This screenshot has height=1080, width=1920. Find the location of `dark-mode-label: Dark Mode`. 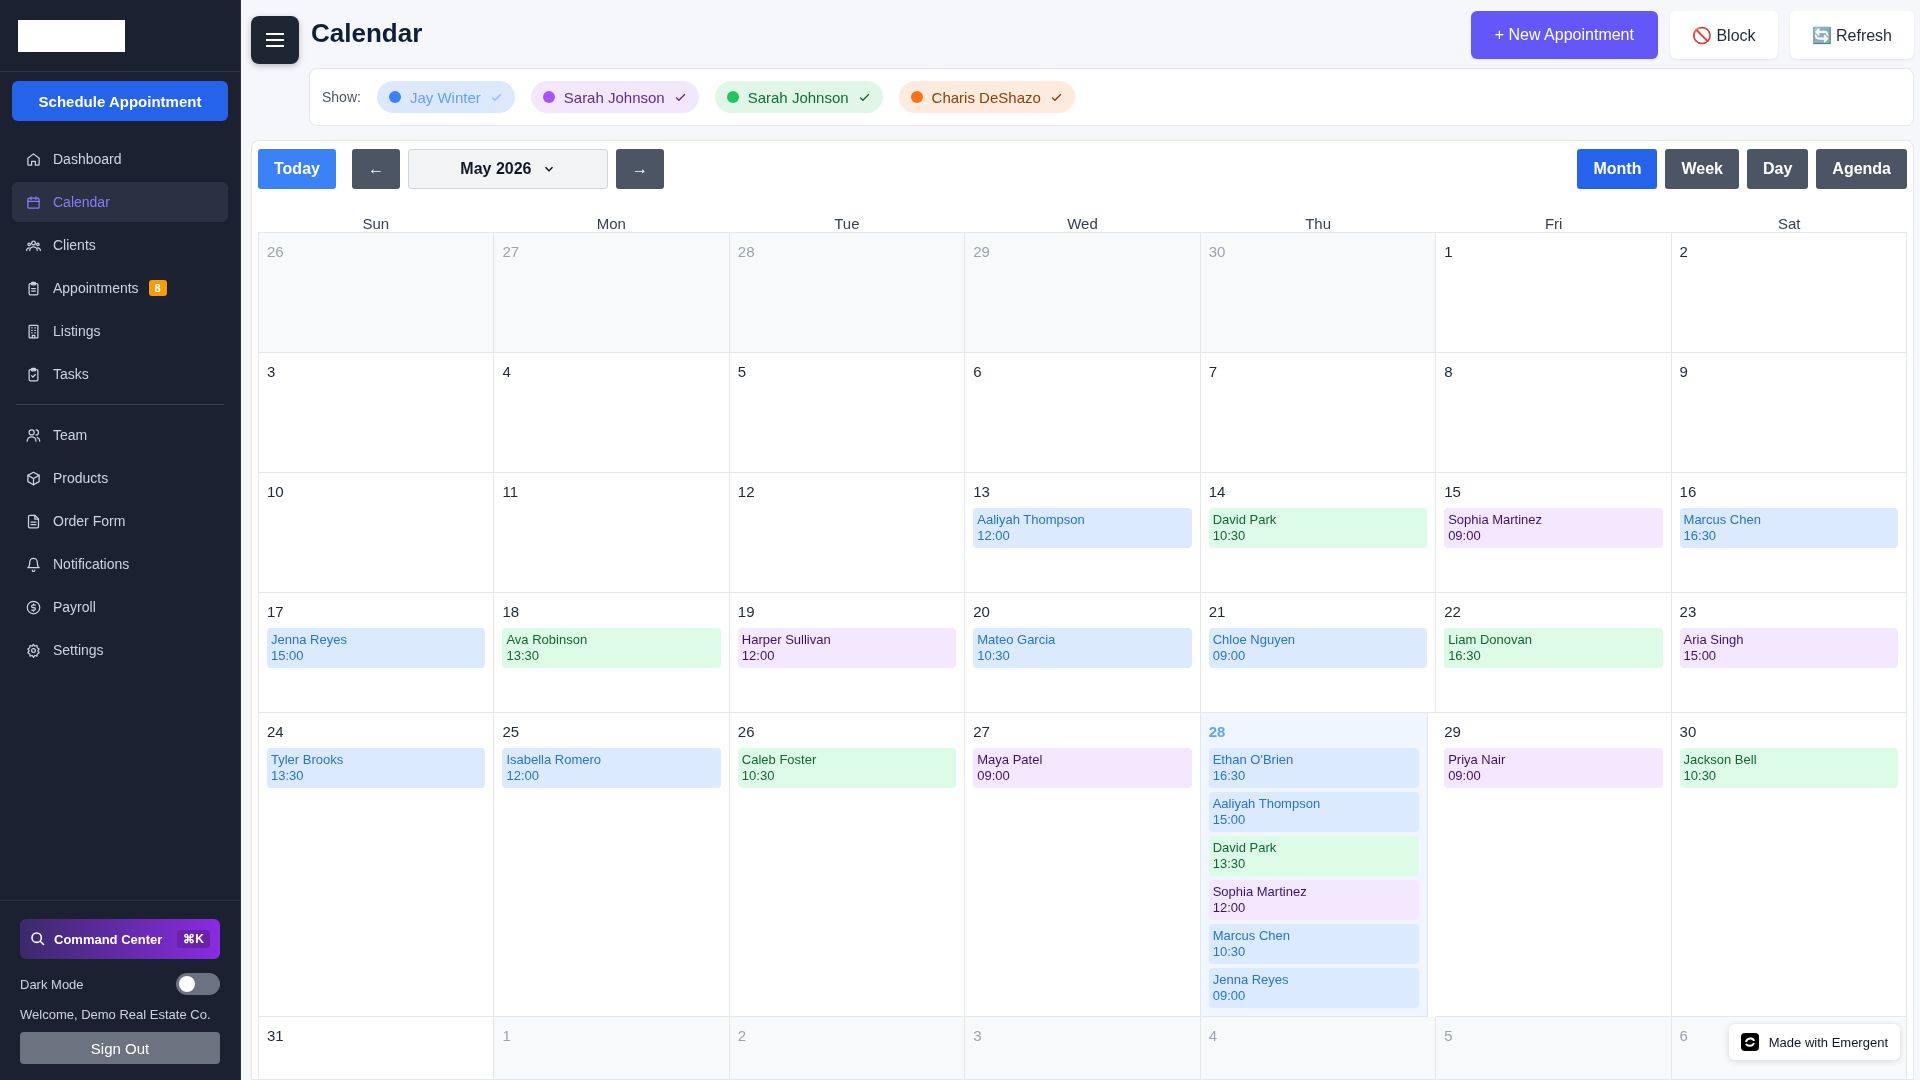

dark-mode-label: Dark Mode is located at coordinates (52, 984).